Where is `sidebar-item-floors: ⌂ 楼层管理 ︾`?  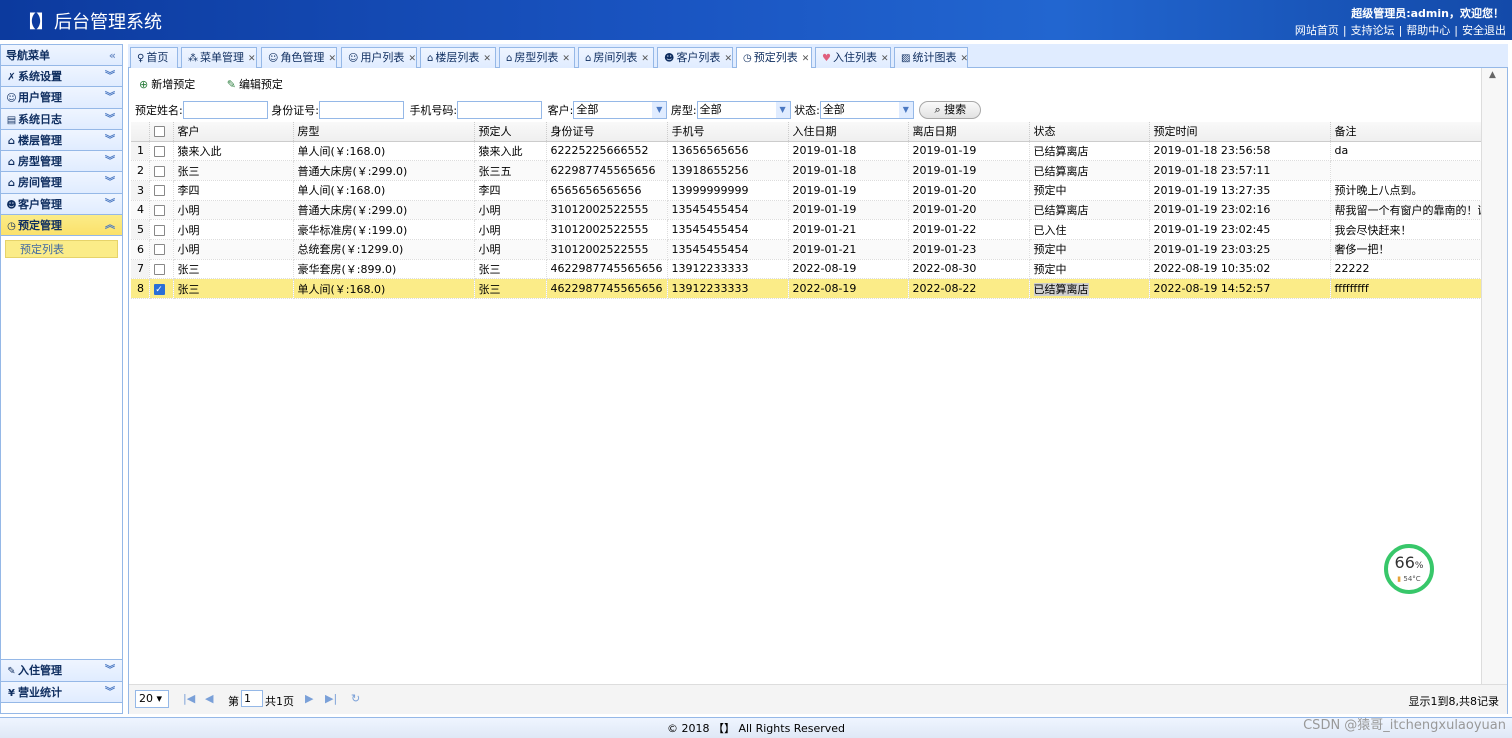 sidebar-item-floors: ⌂ 楼层管理 ︾ is located at coordinates (61, 140).